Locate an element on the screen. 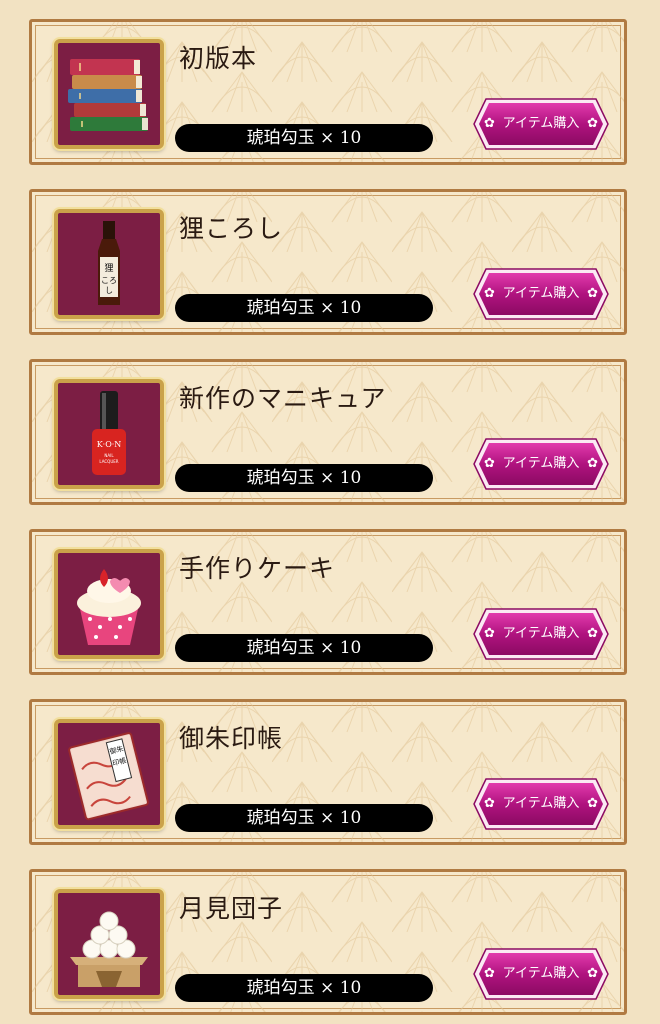  item-thumbnail: 狸 ころ し is located at coordinates (109, 264).